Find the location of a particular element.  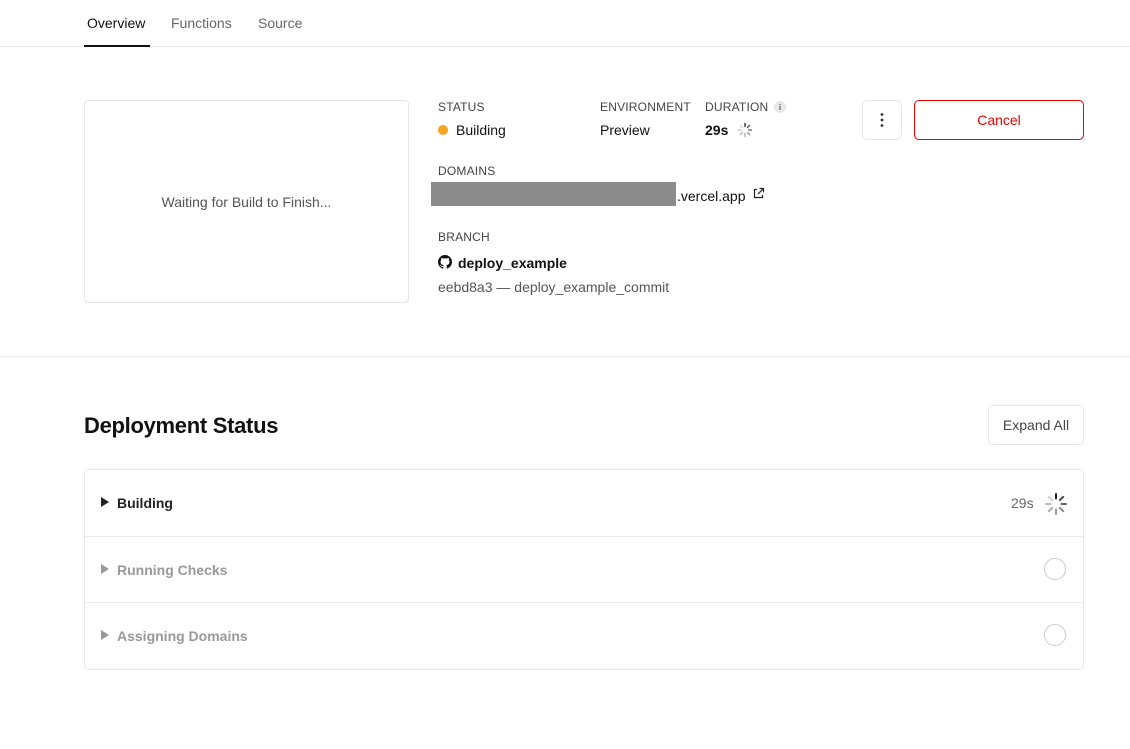

deployment-status-title: Deployment Status is located at coordinates (181, 425).